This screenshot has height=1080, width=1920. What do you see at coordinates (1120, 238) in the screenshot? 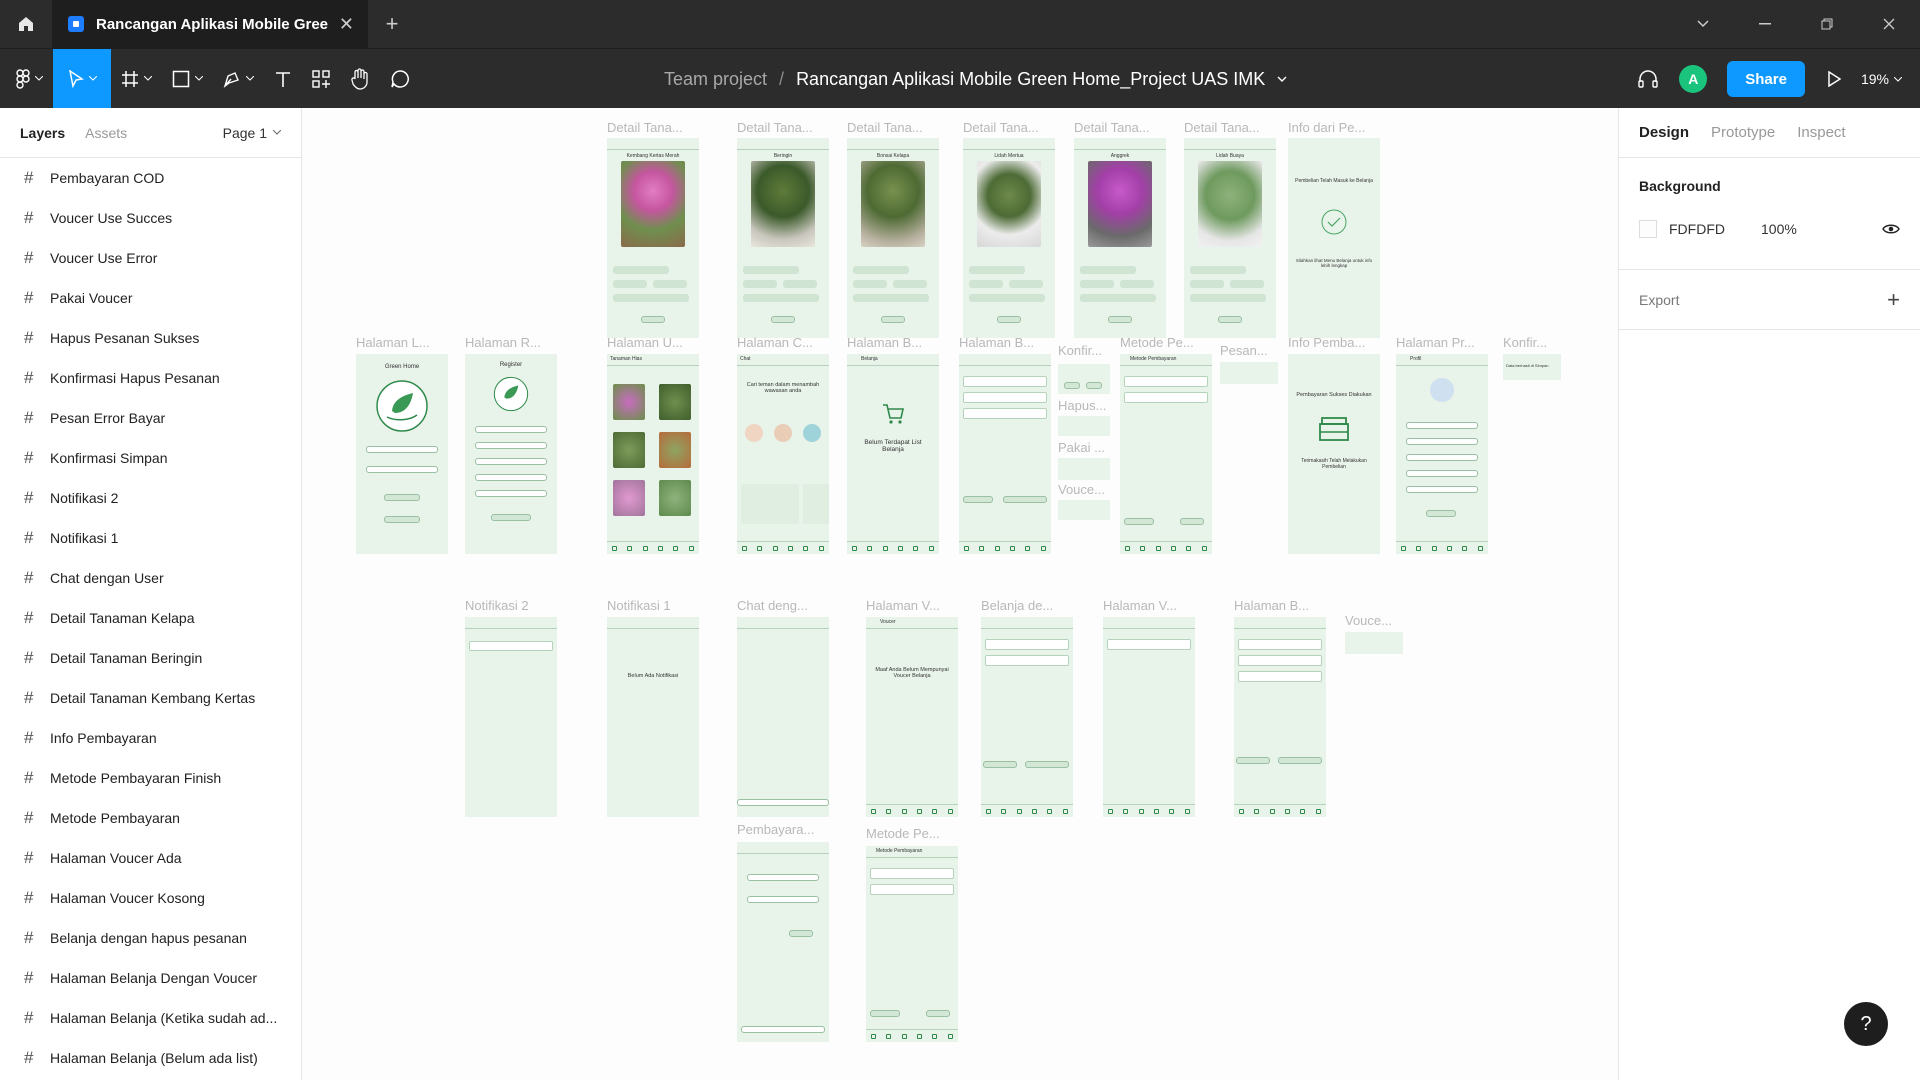
I see `frame-detail-anggrek: Anggrek` at bounding box center [1120, 238].